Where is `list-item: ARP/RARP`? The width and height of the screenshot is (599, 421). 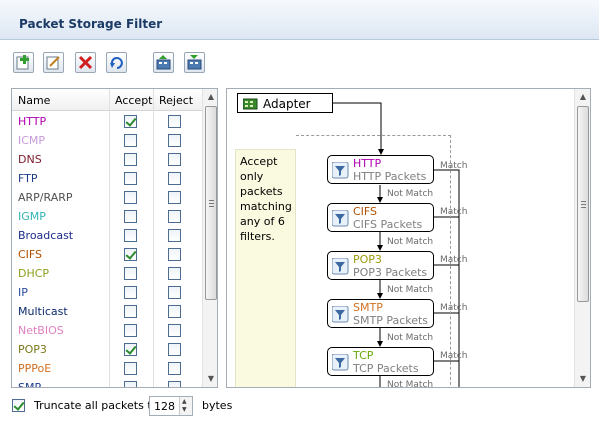 list-item: ARP/RARP is located at coordinates (107, 197).